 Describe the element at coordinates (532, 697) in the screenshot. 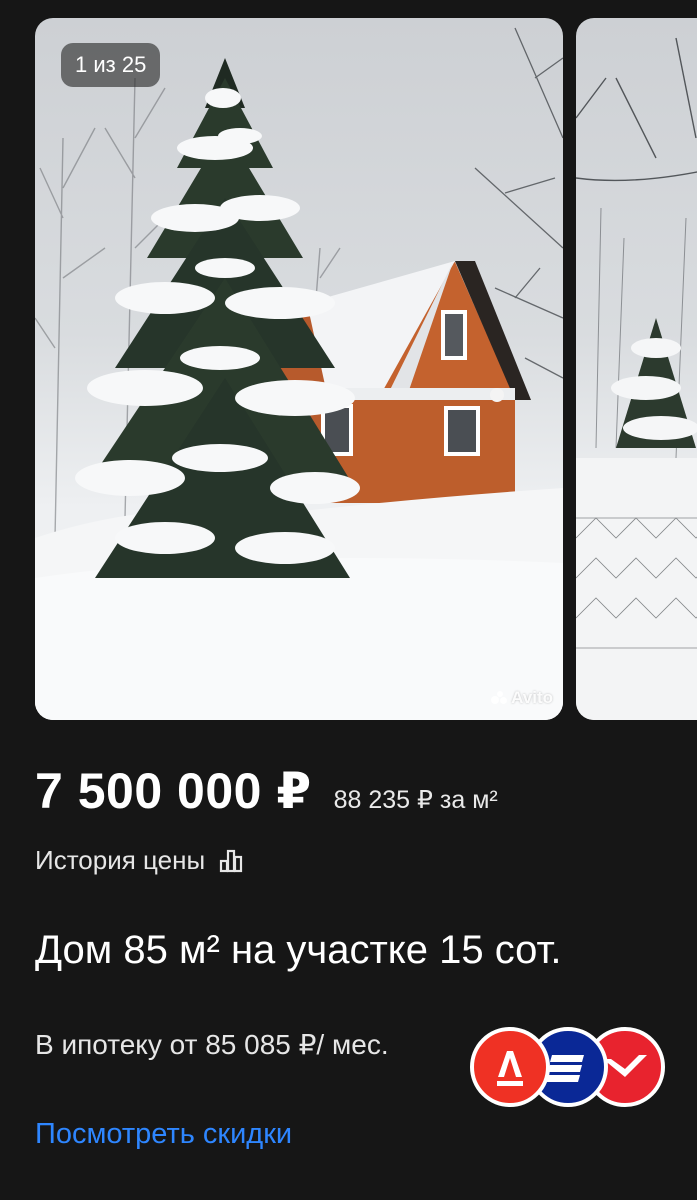

I see `avito-watermark-text: Avito` at that location.